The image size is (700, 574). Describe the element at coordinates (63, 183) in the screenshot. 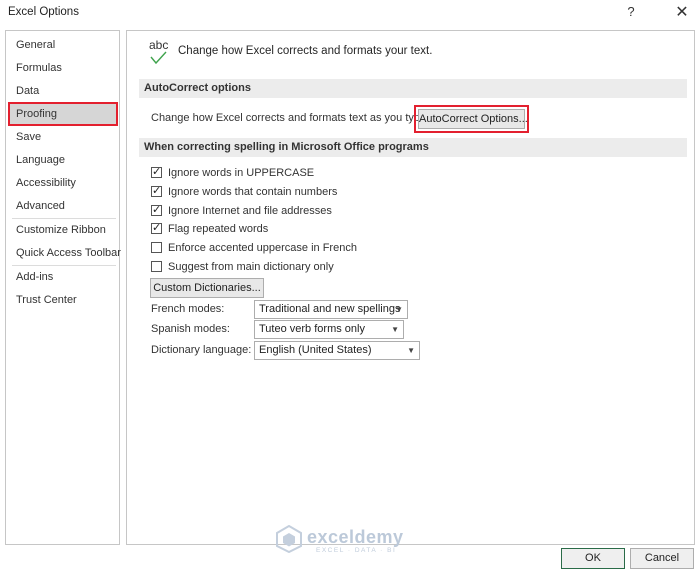

I see `sidebar-item-accessibility: Accessibility` at that location.